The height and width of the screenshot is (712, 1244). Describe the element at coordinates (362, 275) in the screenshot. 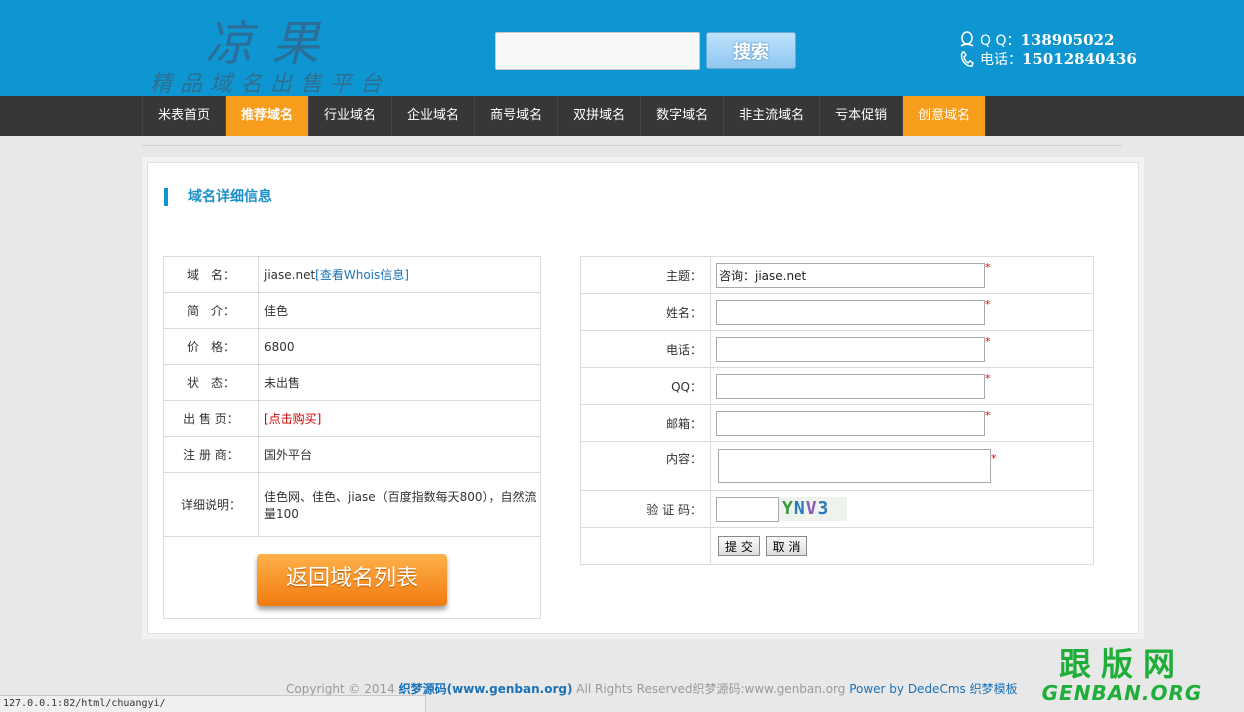

I see `whois-link: [查看Whois信息]` at that location.